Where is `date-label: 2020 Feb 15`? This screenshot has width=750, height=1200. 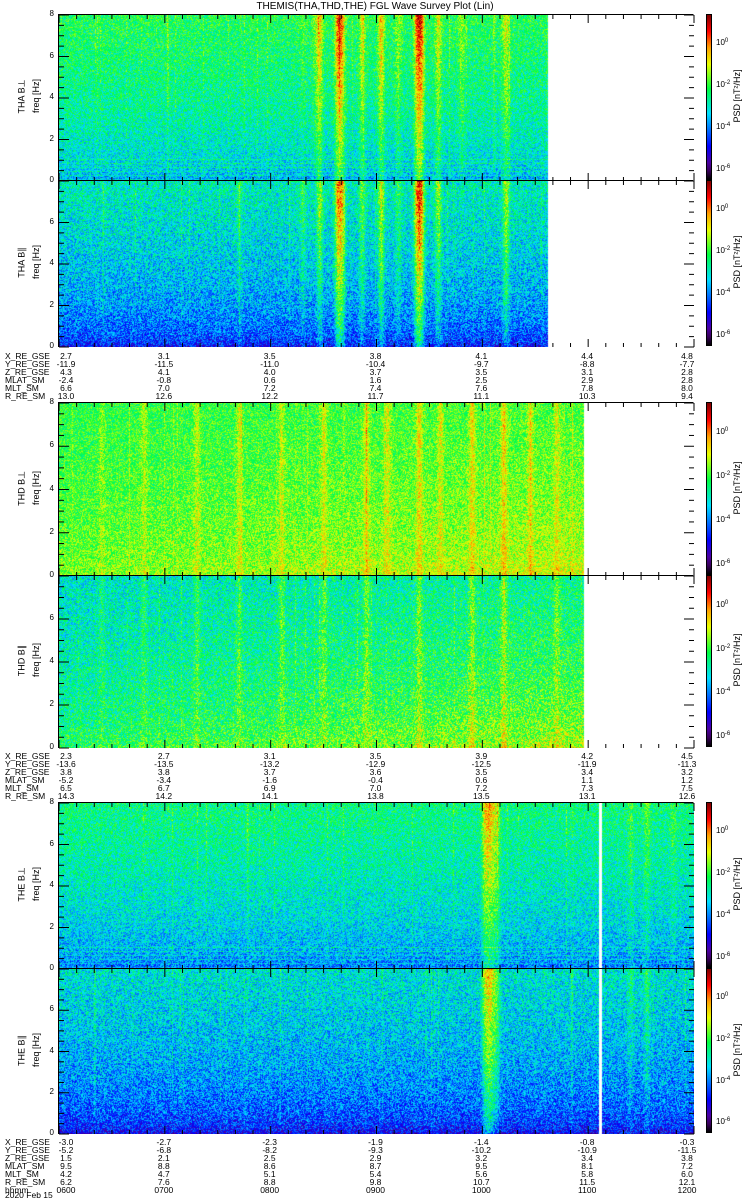 date-label: 2020 Feb 15 is located at coordinates (29, 1195).